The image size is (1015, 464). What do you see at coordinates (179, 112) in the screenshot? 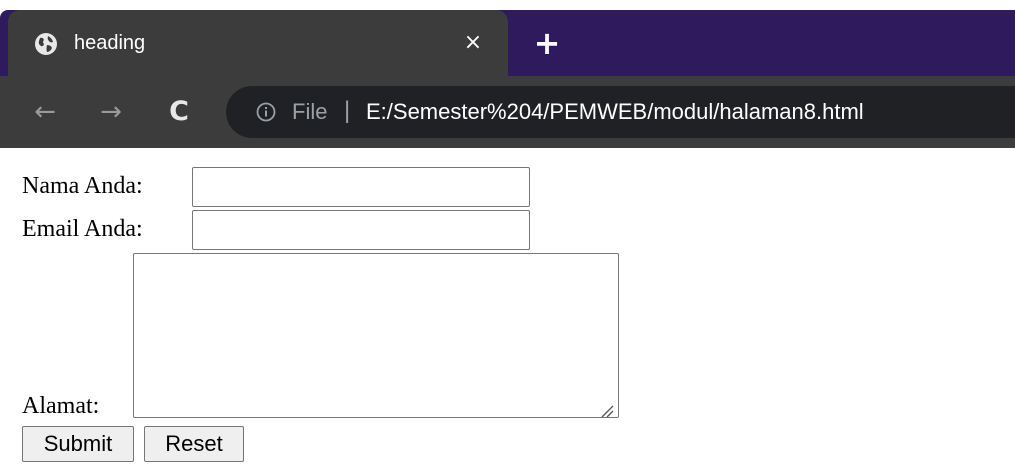
I see `reload-icon: C` at bounding box center [179, 112].